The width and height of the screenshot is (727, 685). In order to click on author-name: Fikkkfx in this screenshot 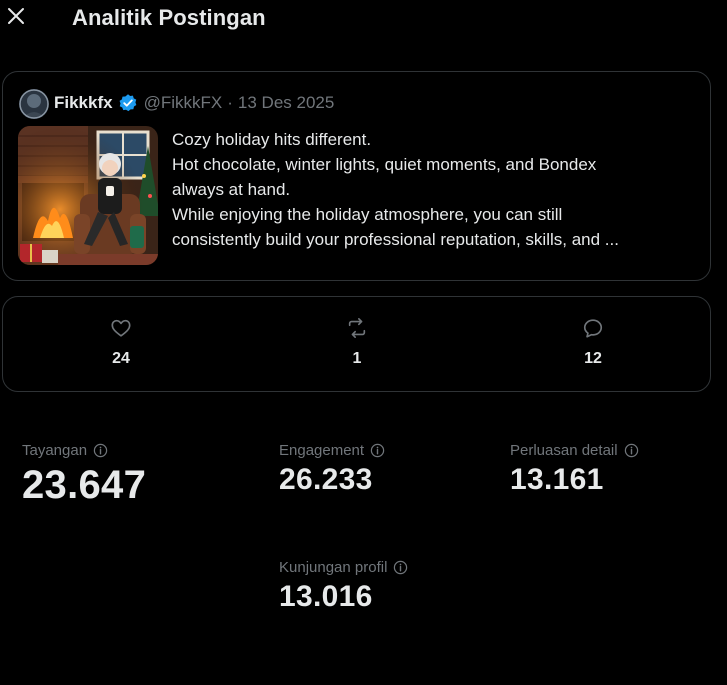, I will do `click(83, 103)`.